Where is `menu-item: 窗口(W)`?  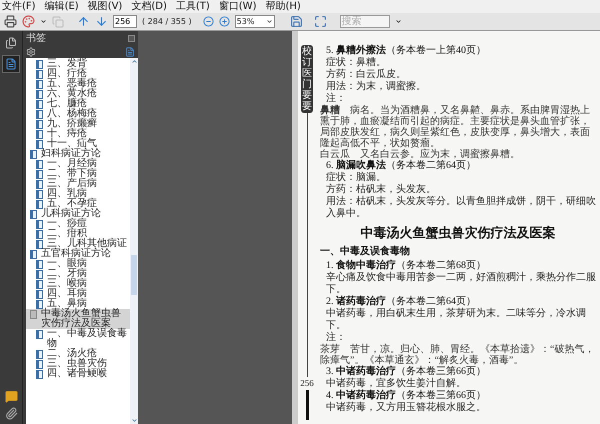 menu-item: 窗口(W) is located at coordinates (237, 6).